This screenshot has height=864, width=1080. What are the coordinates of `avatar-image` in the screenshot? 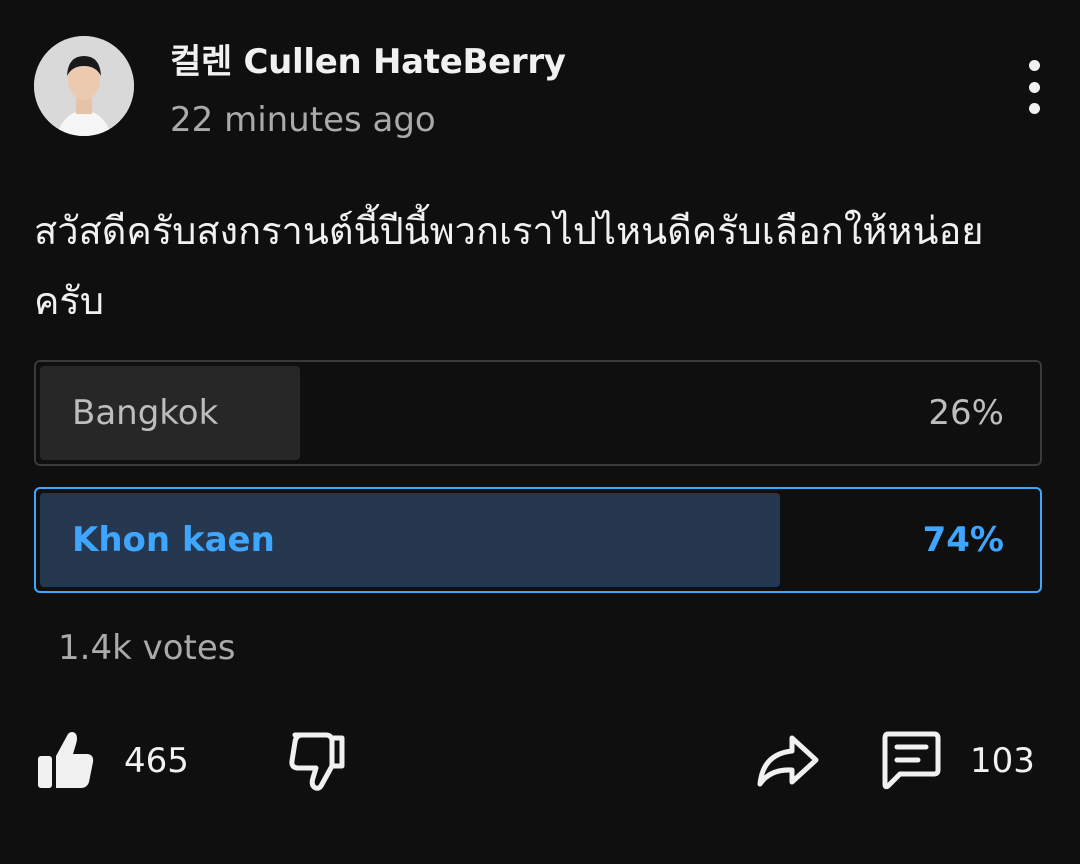 It's located at (84, 86).